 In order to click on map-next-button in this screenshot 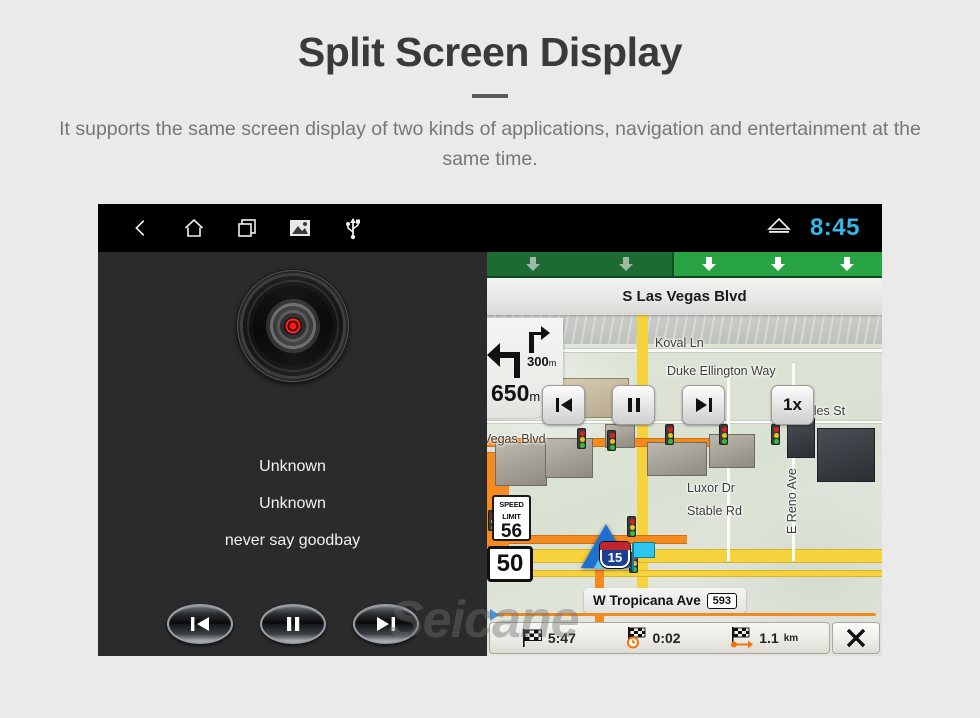, I will do `click(703, 405)`.